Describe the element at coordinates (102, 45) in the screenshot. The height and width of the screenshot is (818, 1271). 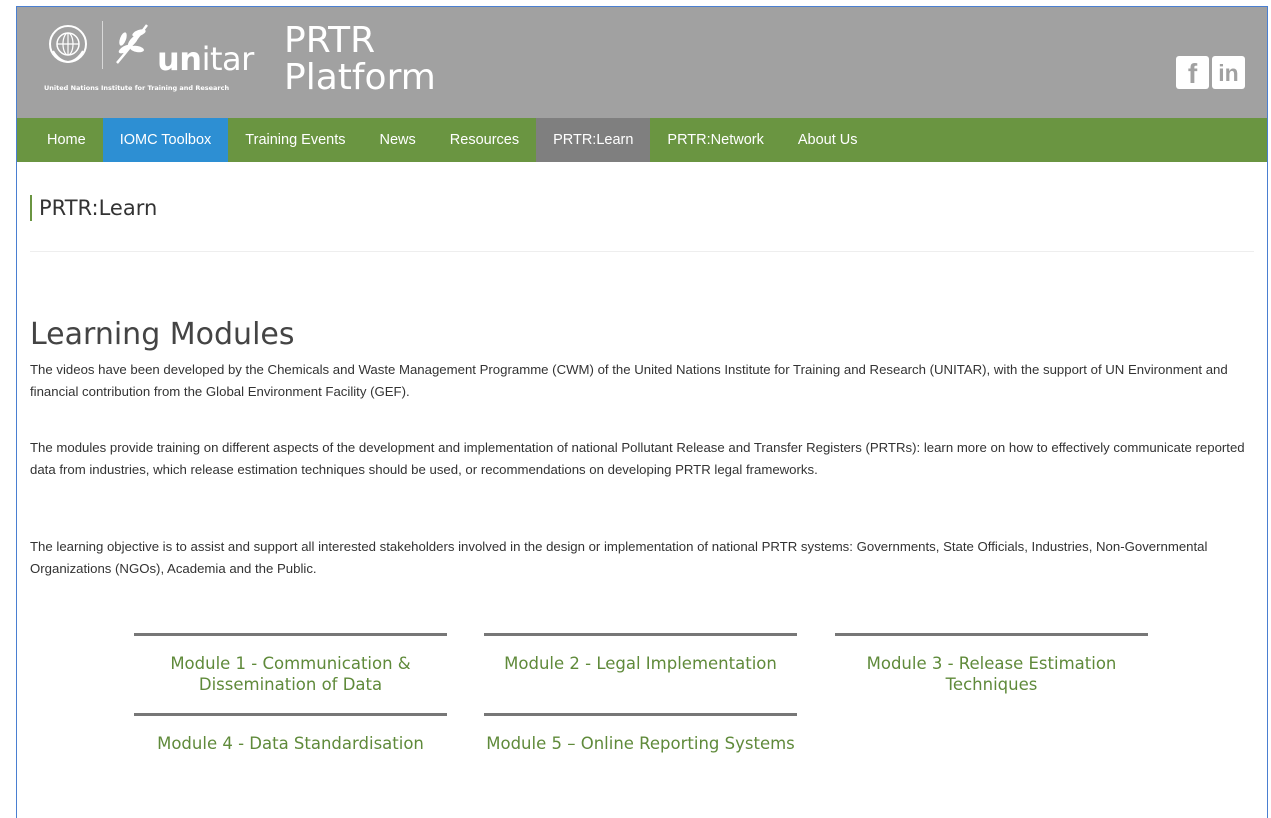
I see `logo-divider` at that location.